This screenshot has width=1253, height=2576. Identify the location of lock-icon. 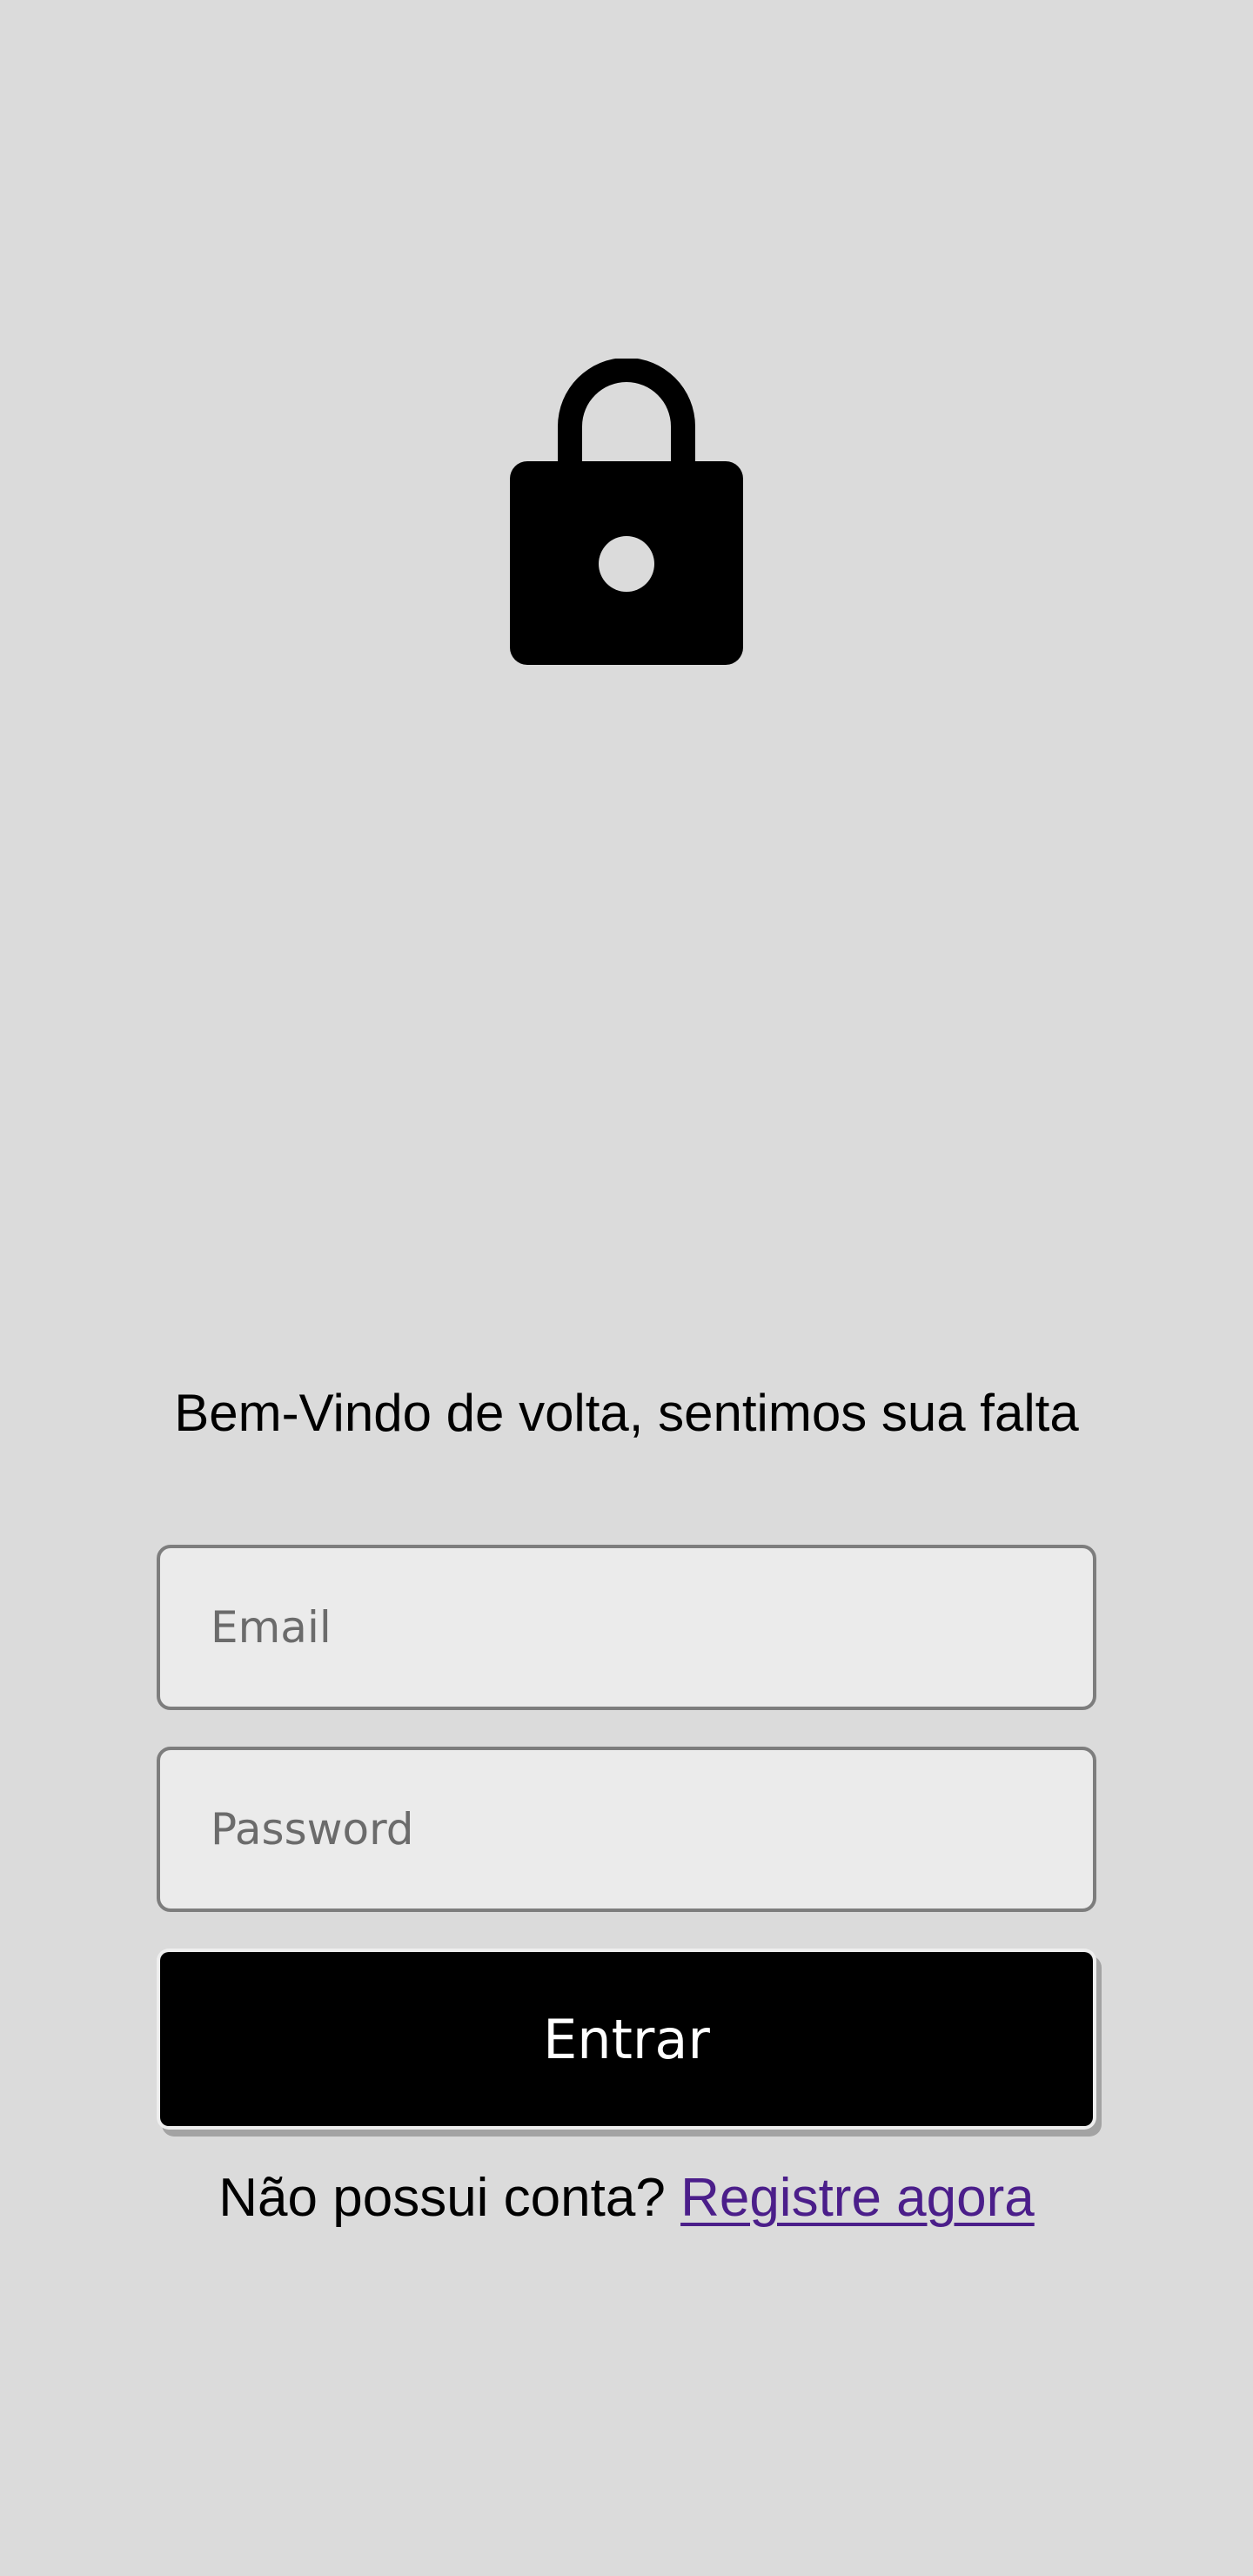
(626, 512).